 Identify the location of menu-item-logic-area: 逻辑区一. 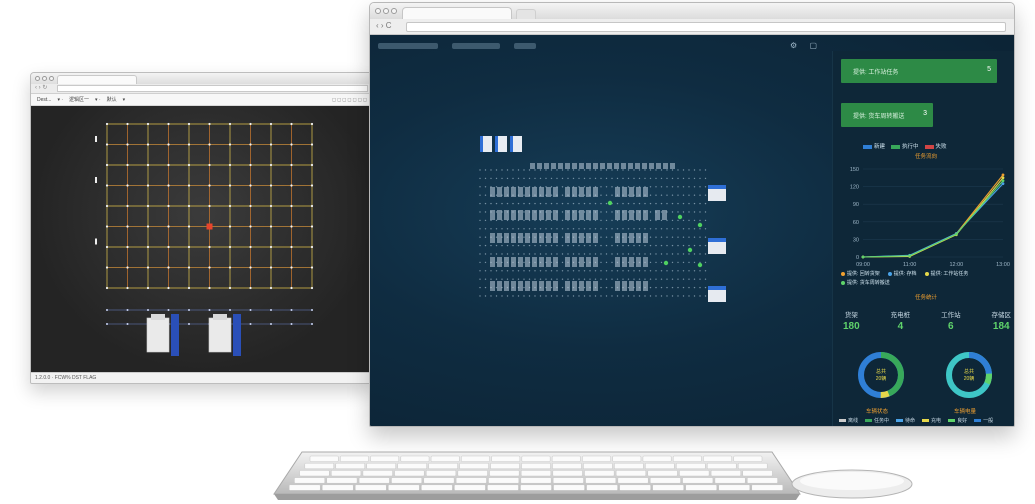
(79, 99).